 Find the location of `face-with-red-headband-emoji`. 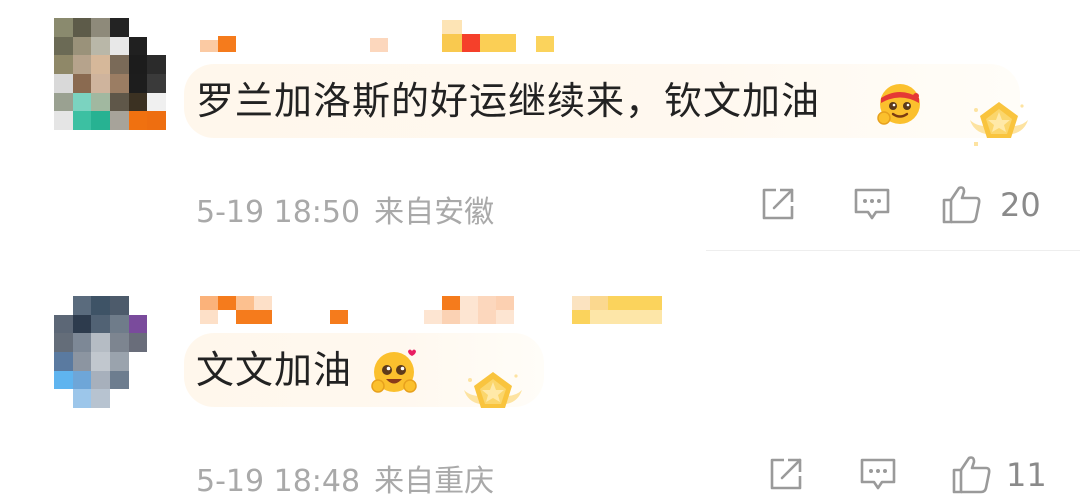

face-with-red-headband-emoji is located at coordinates (898, 104).